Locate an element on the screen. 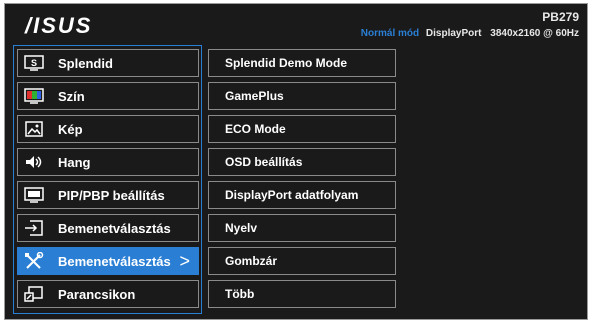 The height and width of the screenshot is (323, 591). submenu-item-osd-setup: OSD beállítás is located at coordinates (302, 162).